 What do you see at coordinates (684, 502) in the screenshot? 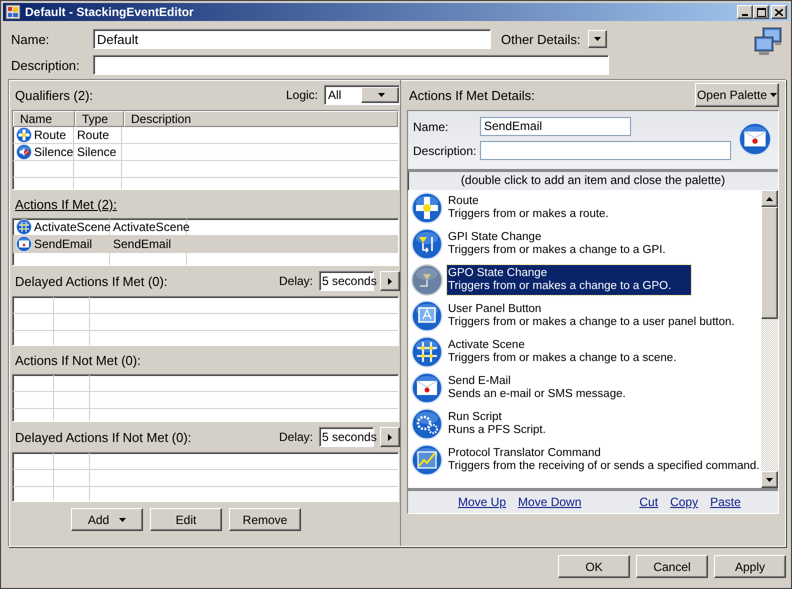
I see `link: Copy` at bounding box center [684, 502].